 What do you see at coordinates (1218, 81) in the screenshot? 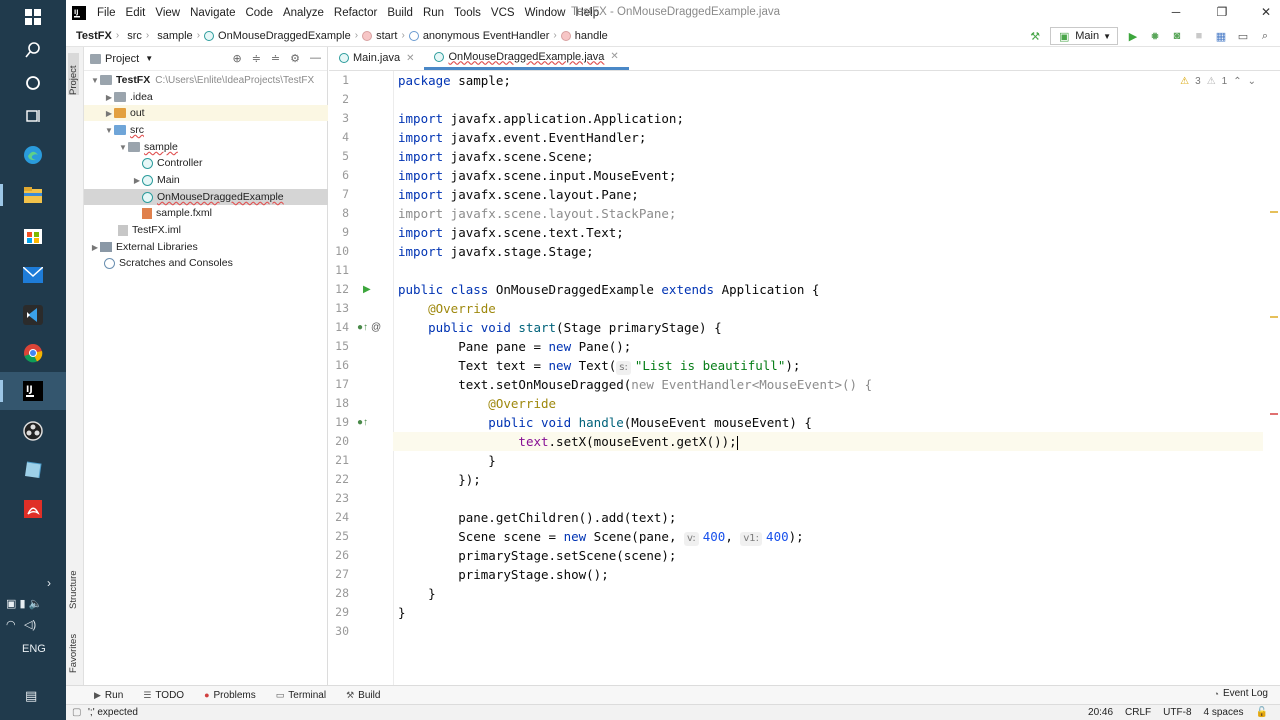
I see `inspections-widget: ⚠ 3 ⚠ 1 ⌃ ⌄` at bounding box center [1218, 81].